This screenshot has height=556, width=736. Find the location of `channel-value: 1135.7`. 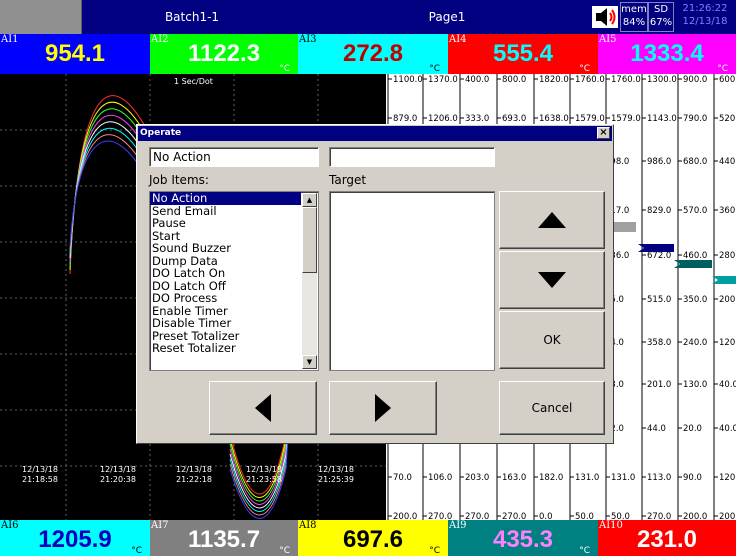

channel-value: 1135.7 is located at coordinates (224, 539).